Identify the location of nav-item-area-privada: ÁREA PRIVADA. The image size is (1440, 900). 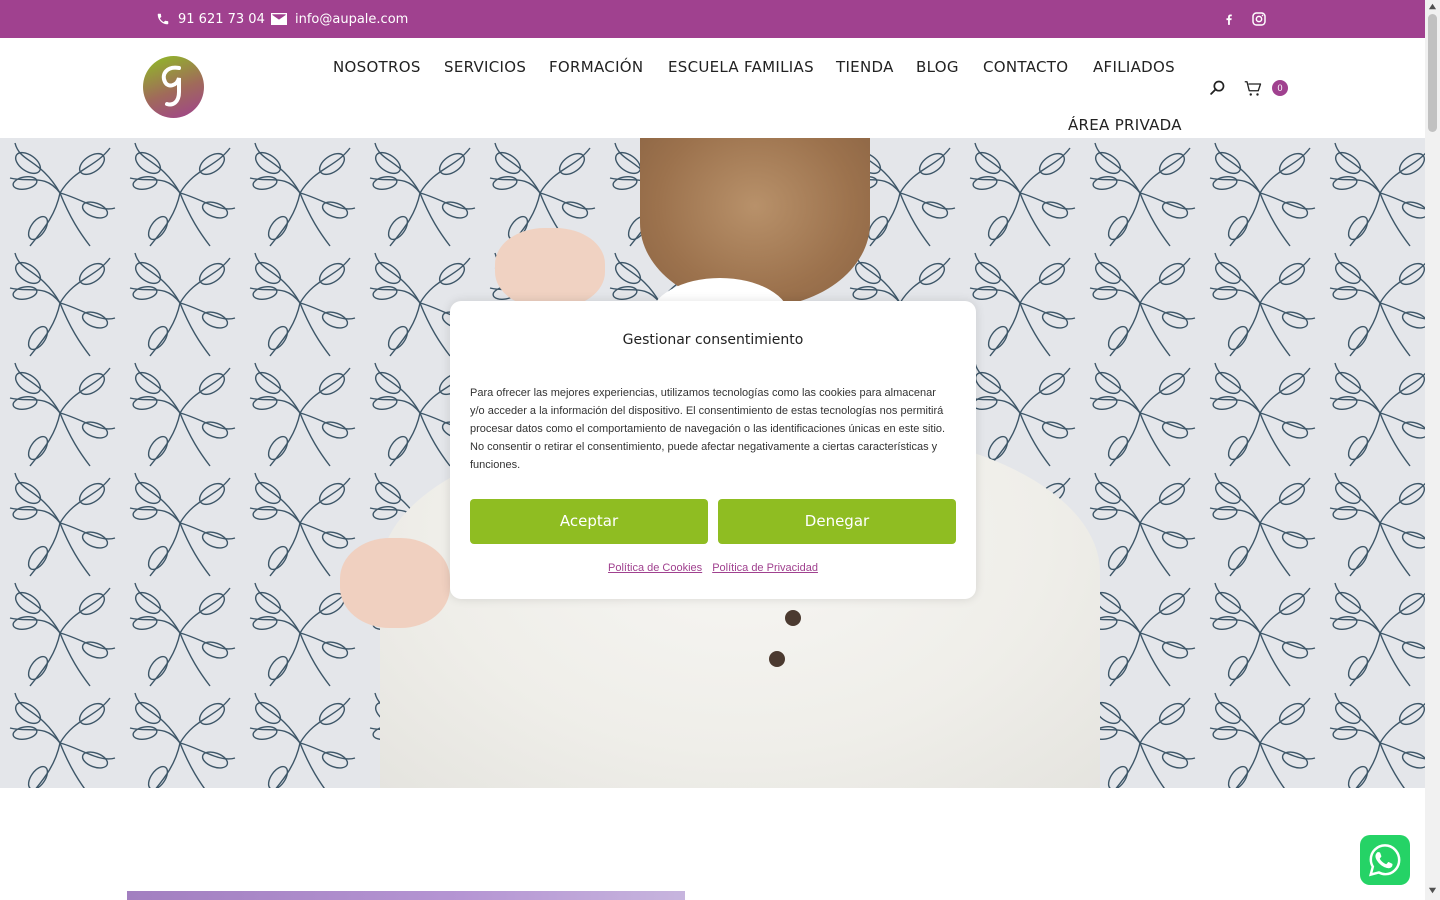
(1125, 125).